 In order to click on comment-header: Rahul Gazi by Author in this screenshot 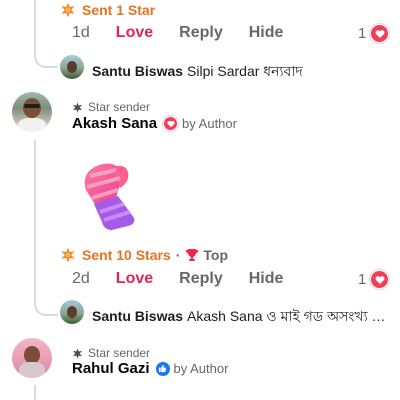, I will do `click(150, 368)`.